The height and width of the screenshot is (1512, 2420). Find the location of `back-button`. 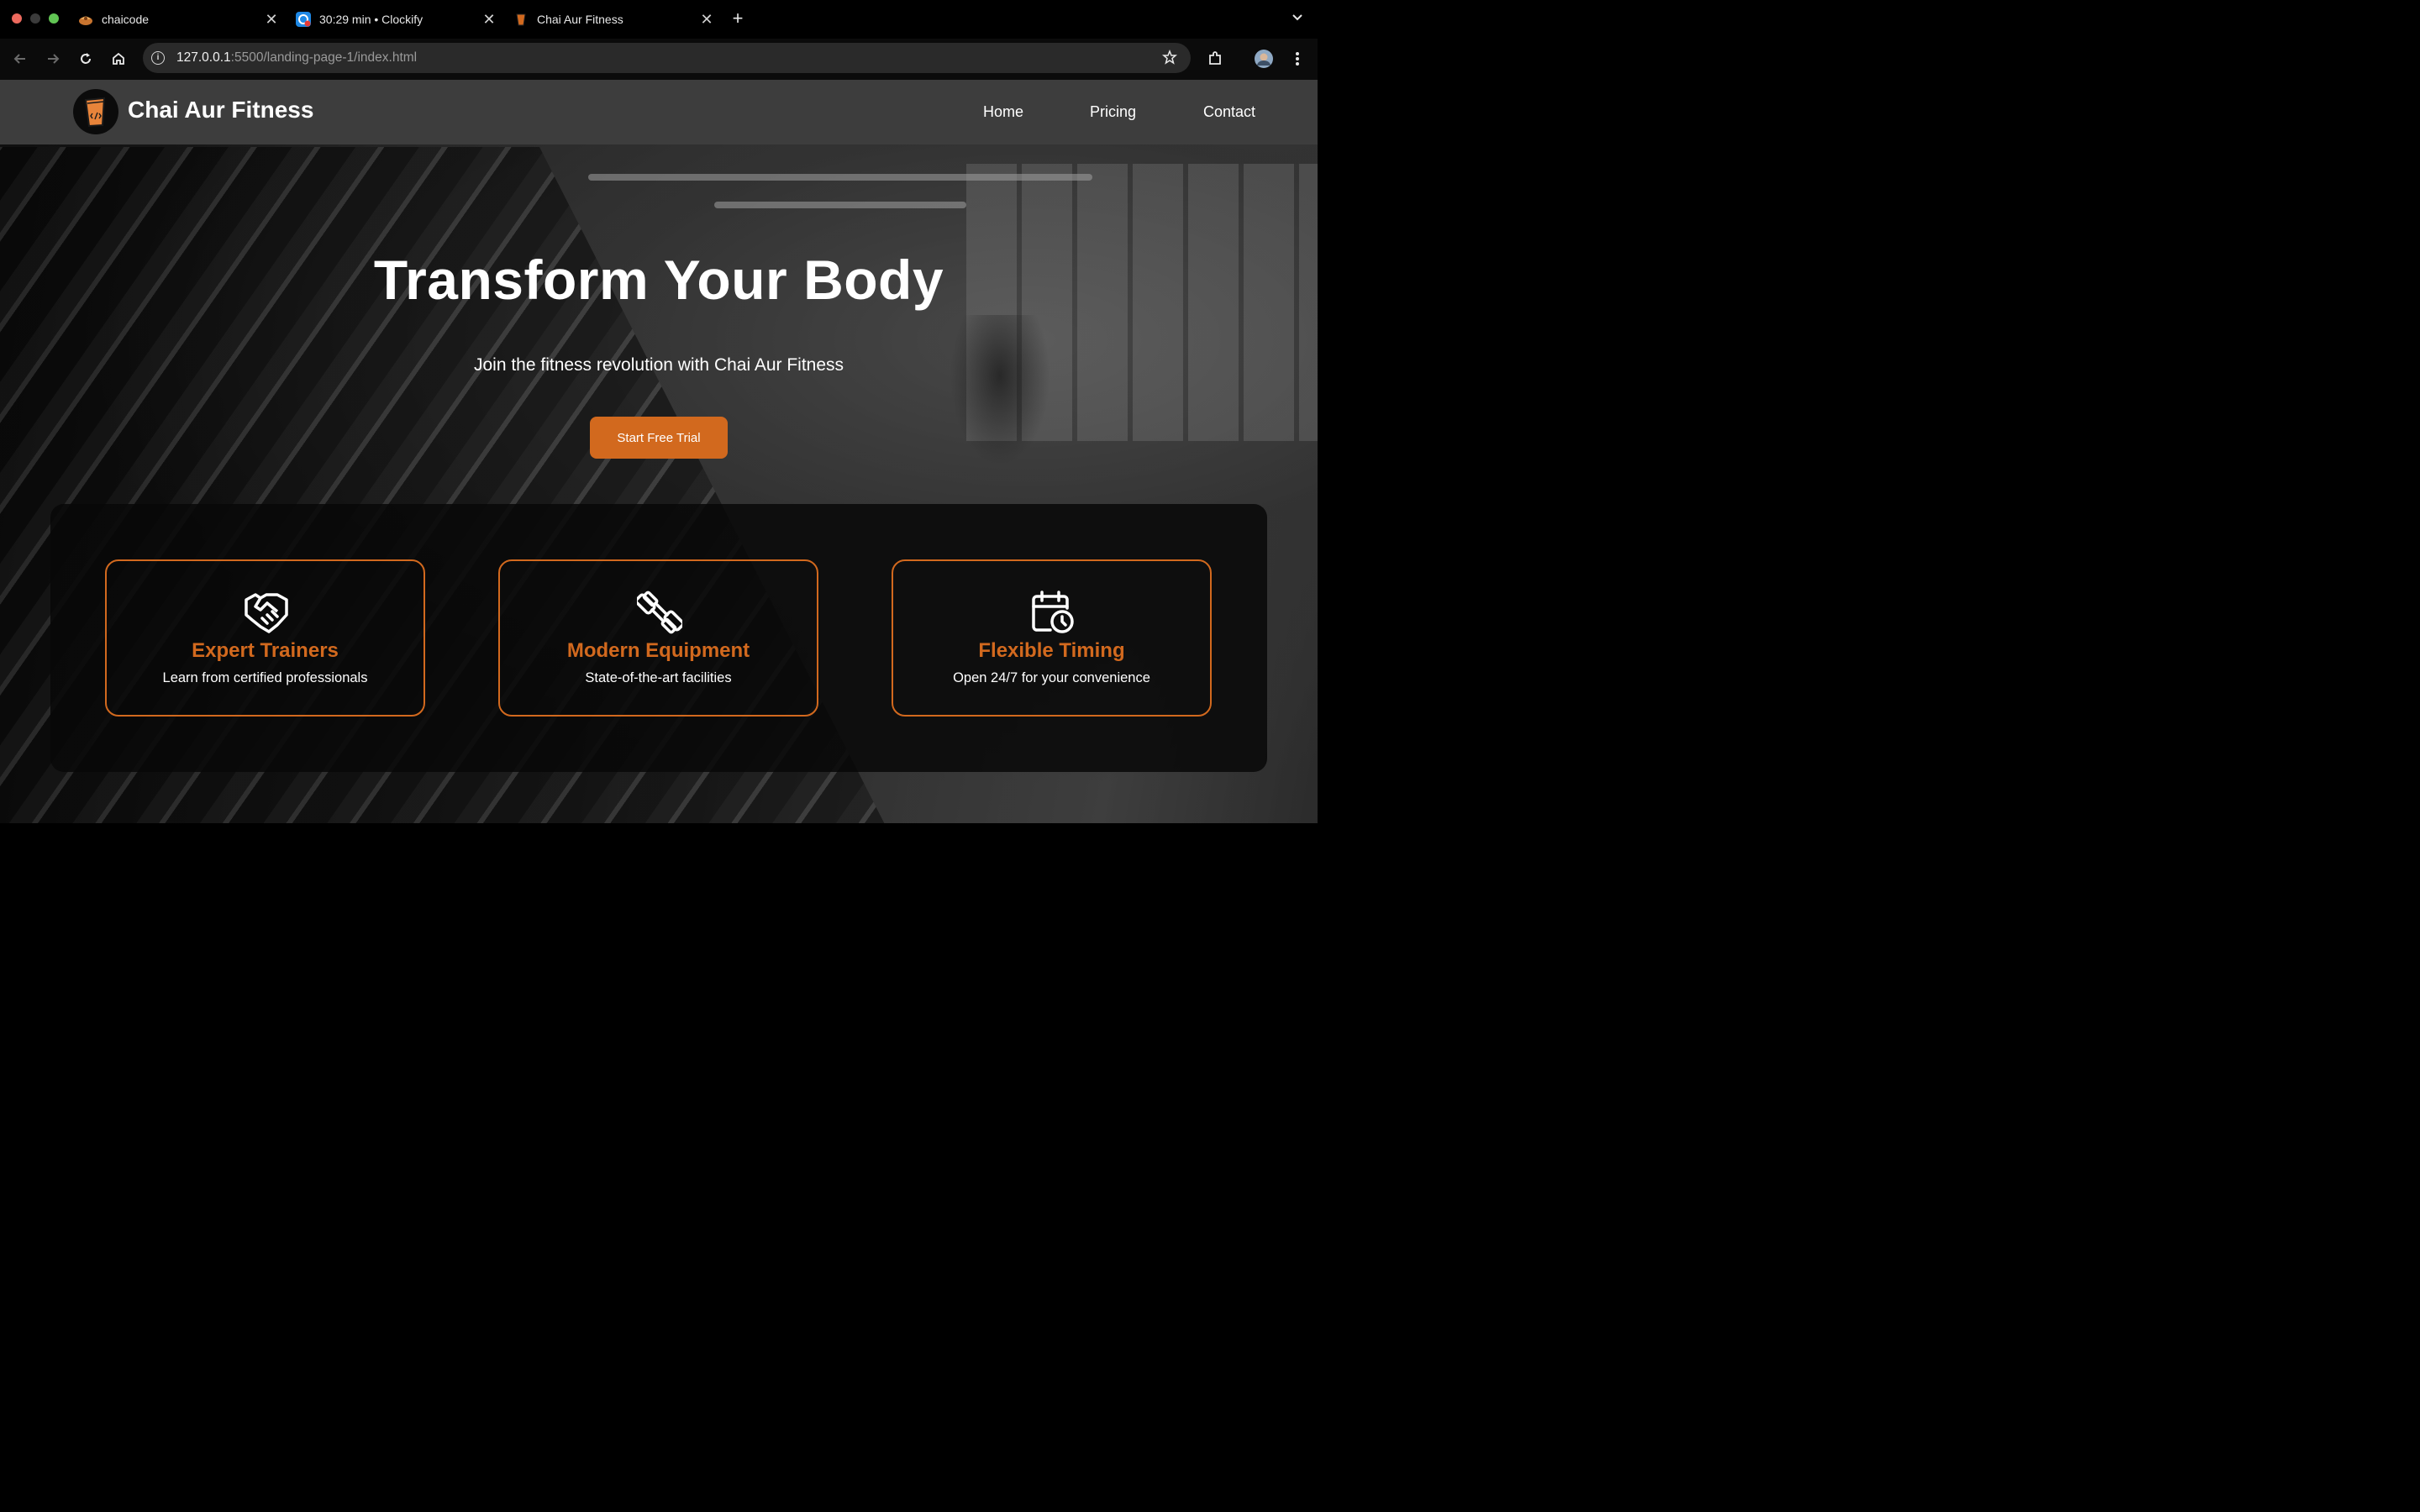

back-button is located at coordinates (20, 59).